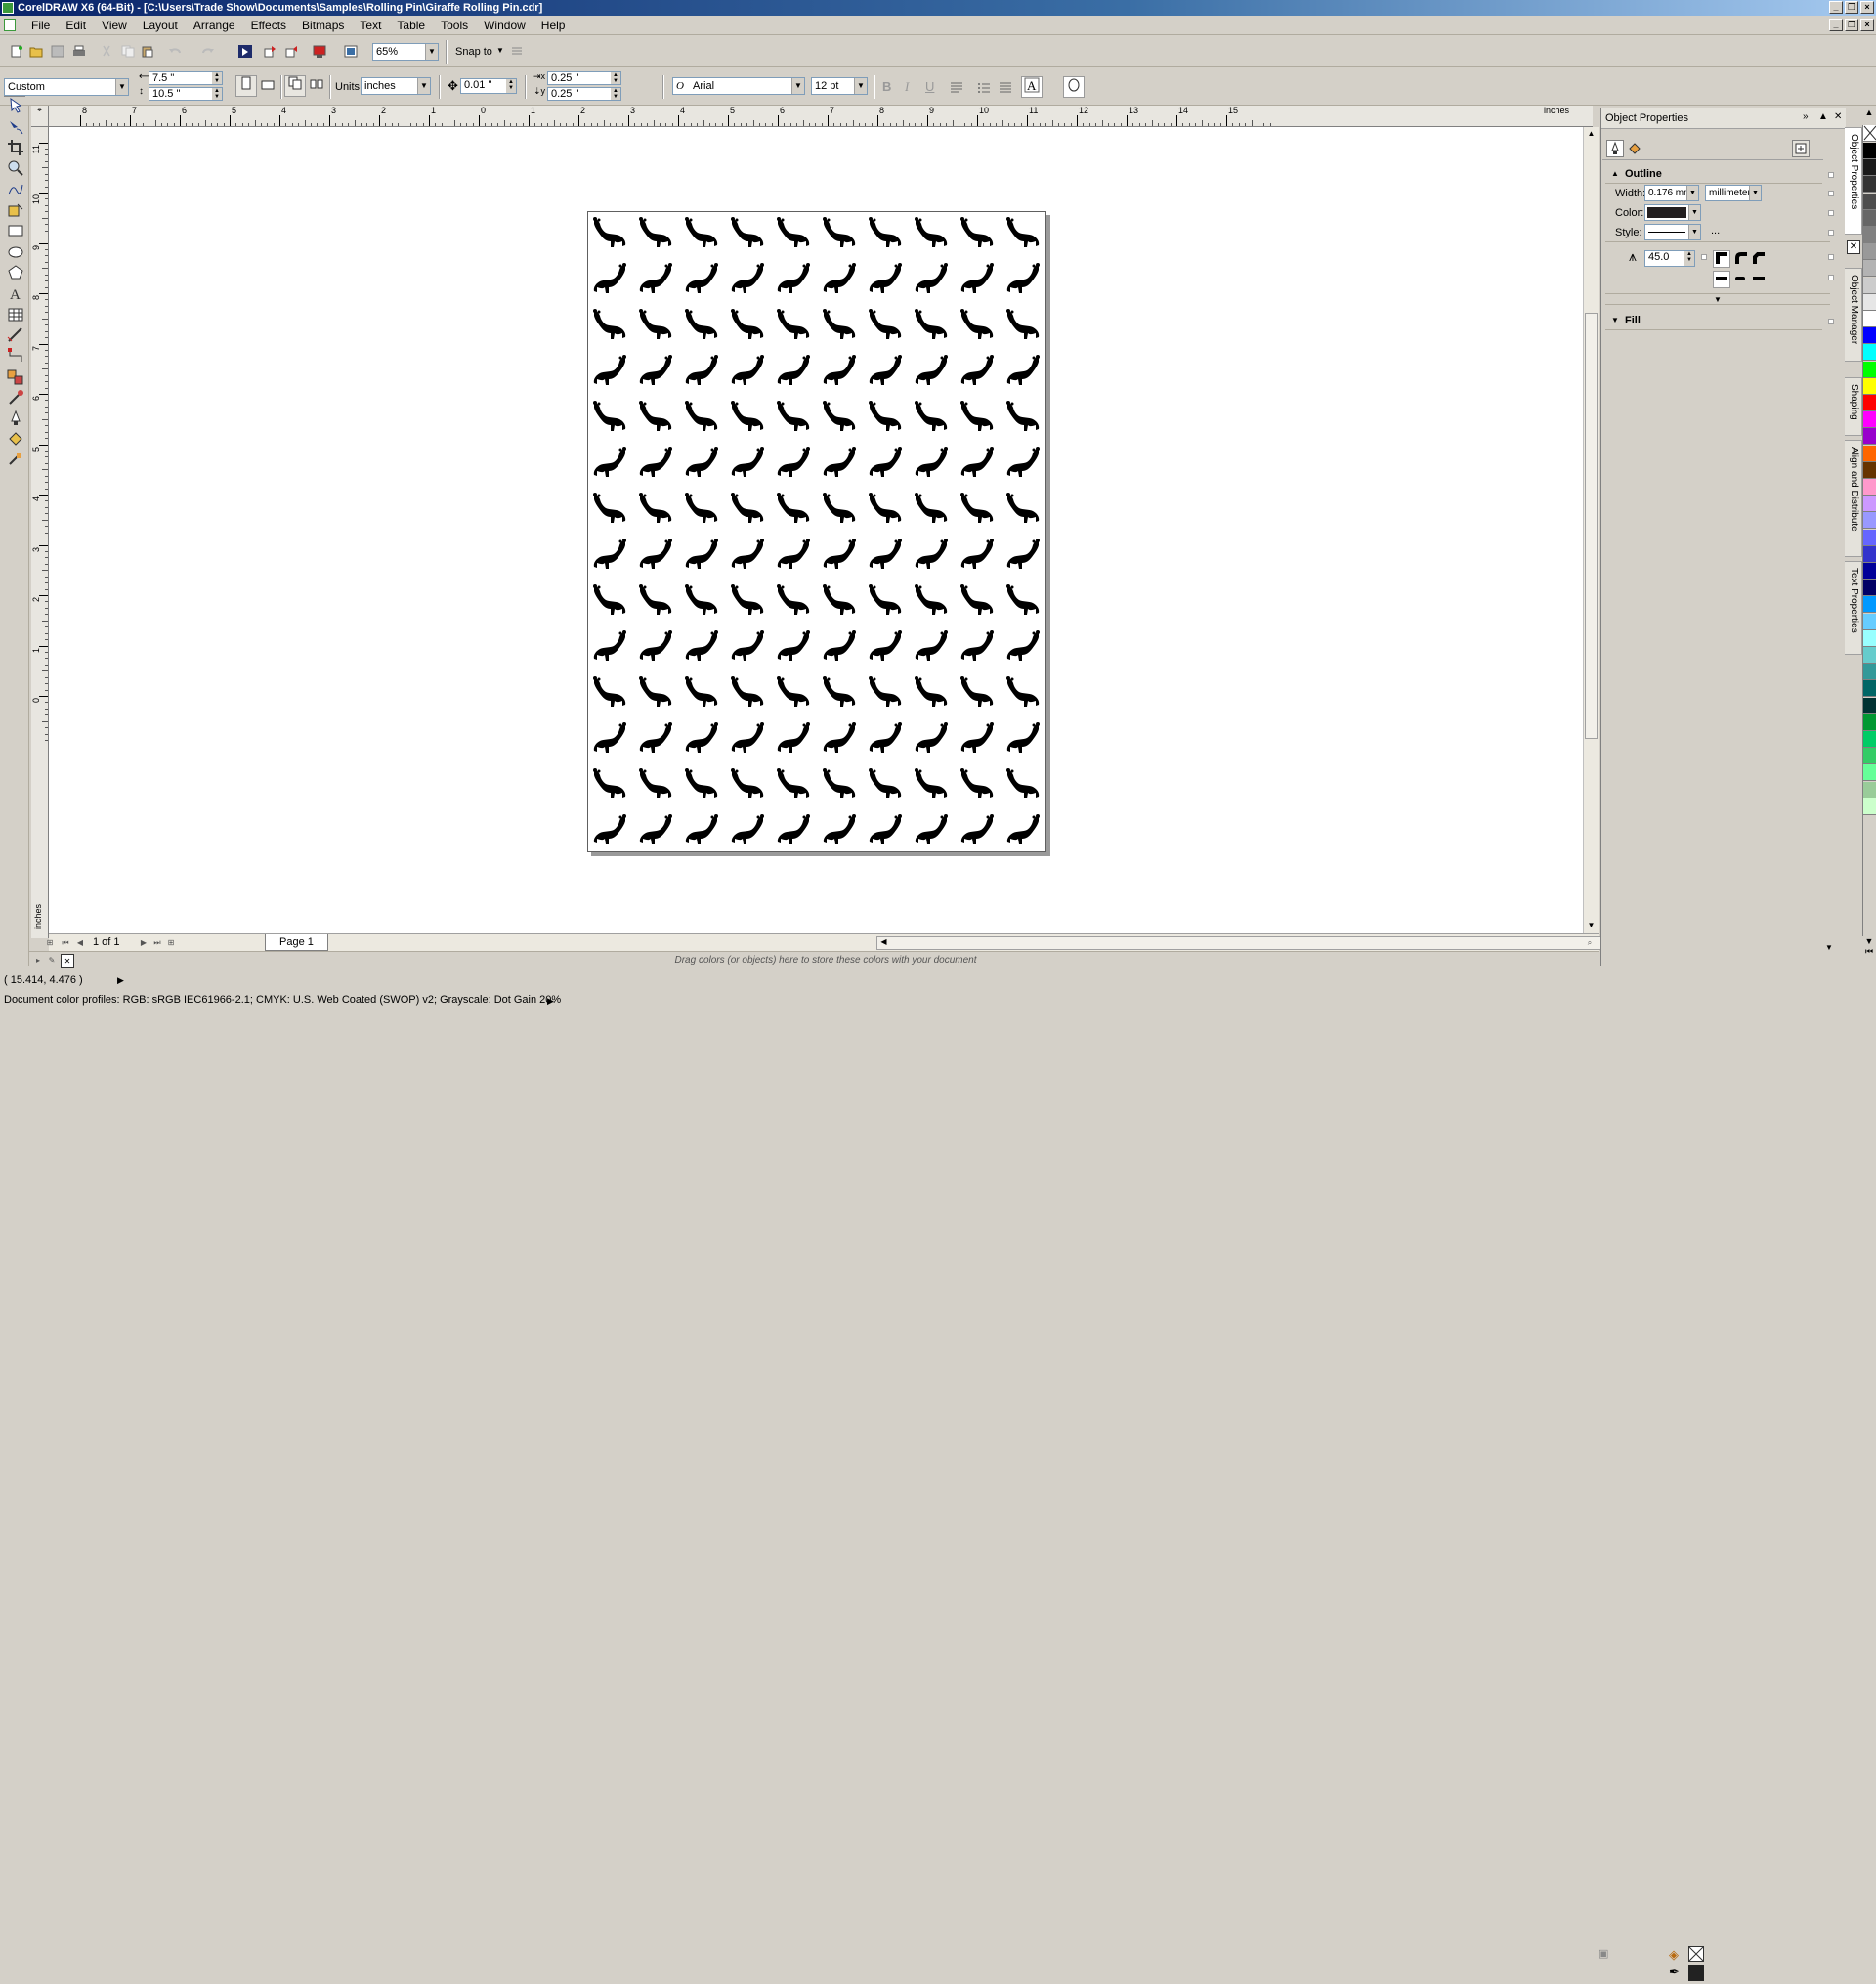 Image resolution: width=1876 pixels, height=1984 pixels. Describe the element at coordinates (15, 398) in the screenshot. I see `eyedropper-tool-icon` at that location.